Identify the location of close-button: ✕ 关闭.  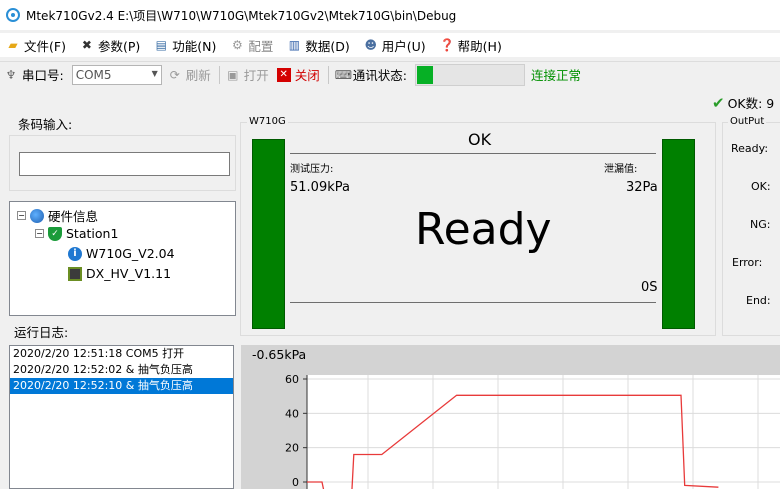
(298, 74).